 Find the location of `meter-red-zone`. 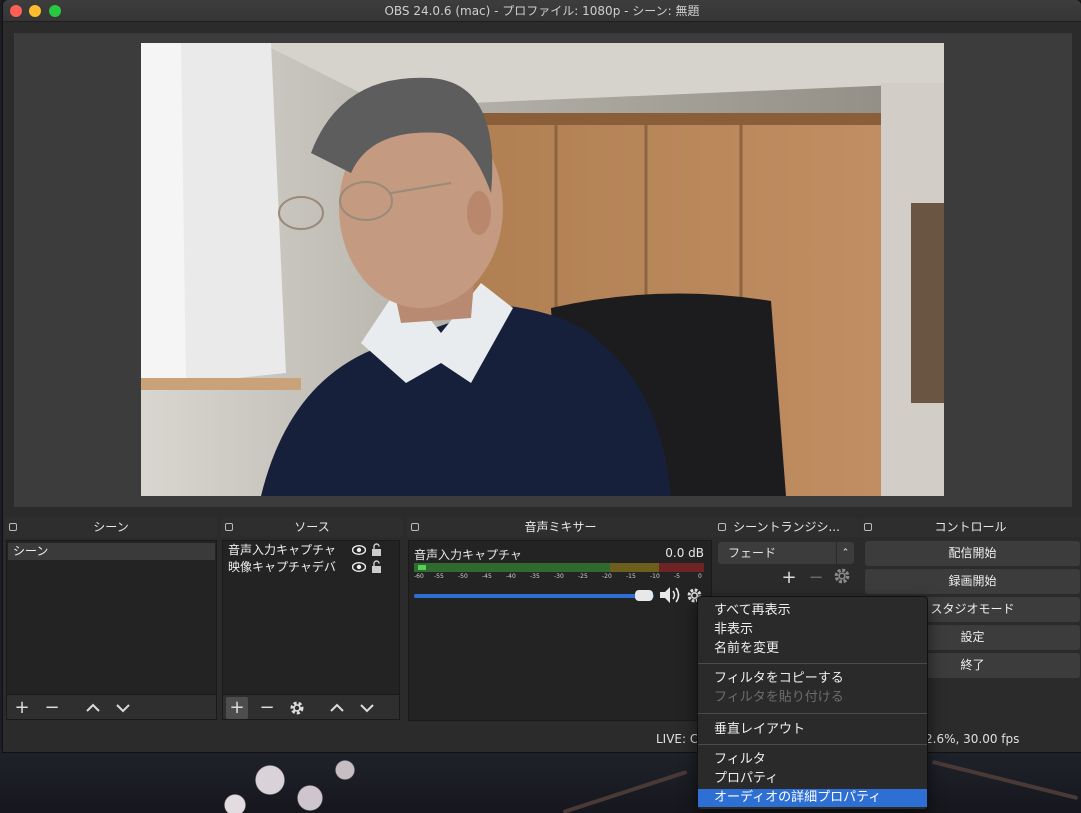

meter-red-zone is located at coordinates (681, 567).